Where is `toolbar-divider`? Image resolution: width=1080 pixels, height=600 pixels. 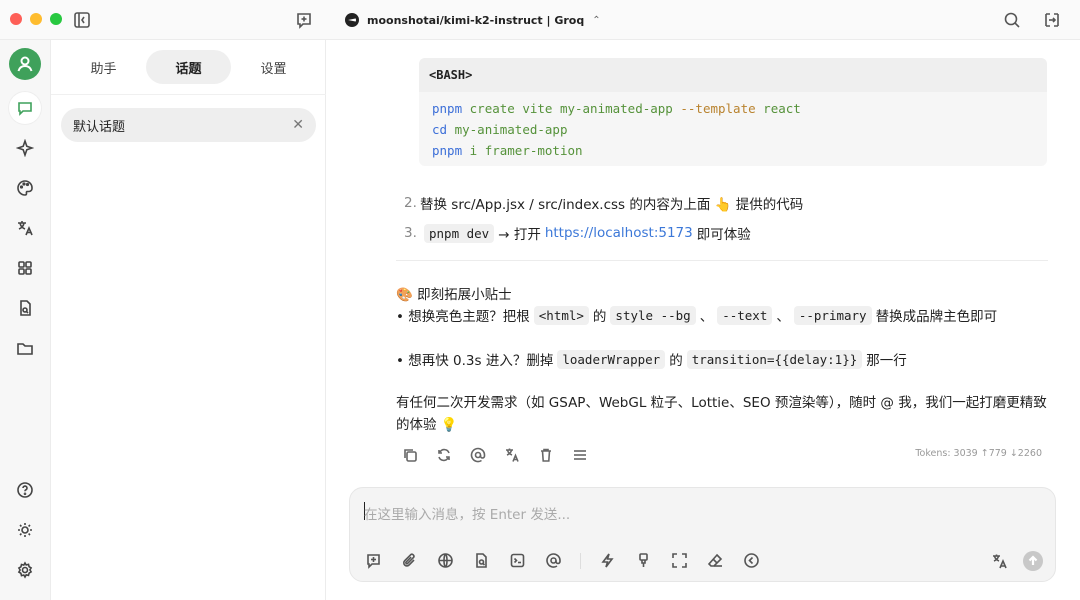 toolbar-divider is located at coordinates (580, 560).